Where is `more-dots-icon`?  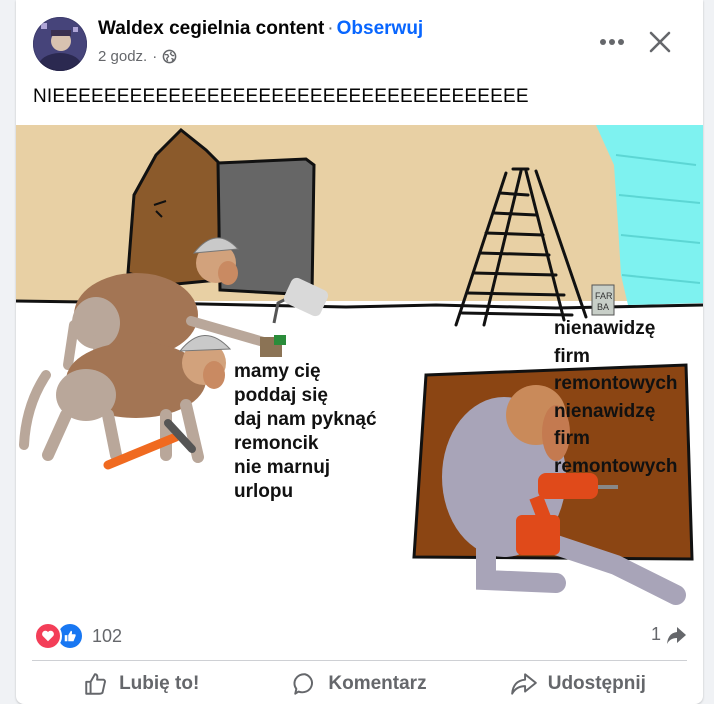
more-dots-icon is located at coordinates (612, 42).